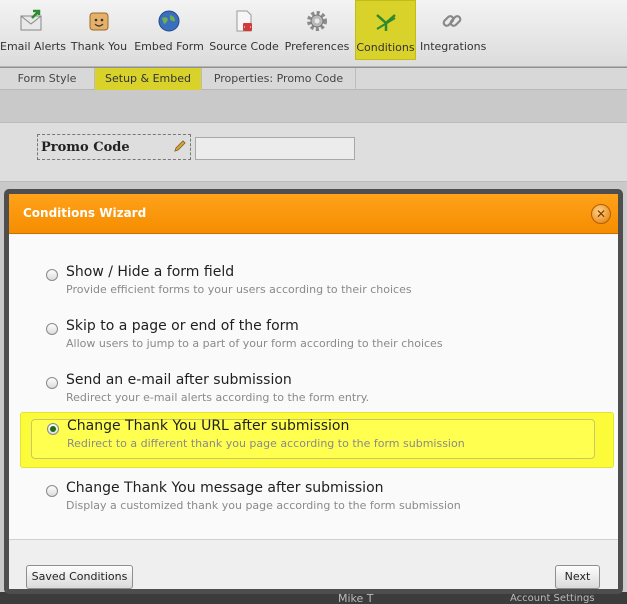 The height and width of the screenshot is (604, 627). I want to click on envelope-icon, so click(31, 20).